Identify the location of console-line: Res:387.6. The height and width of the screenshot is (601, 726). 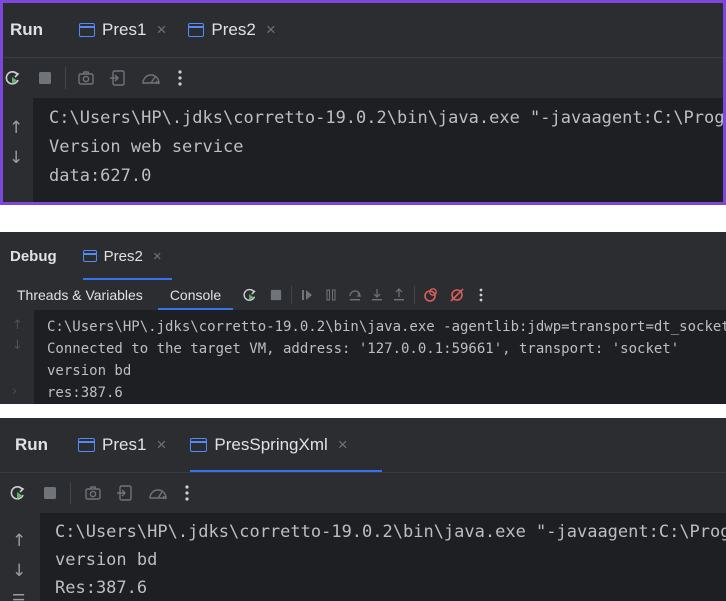
(101, 588).